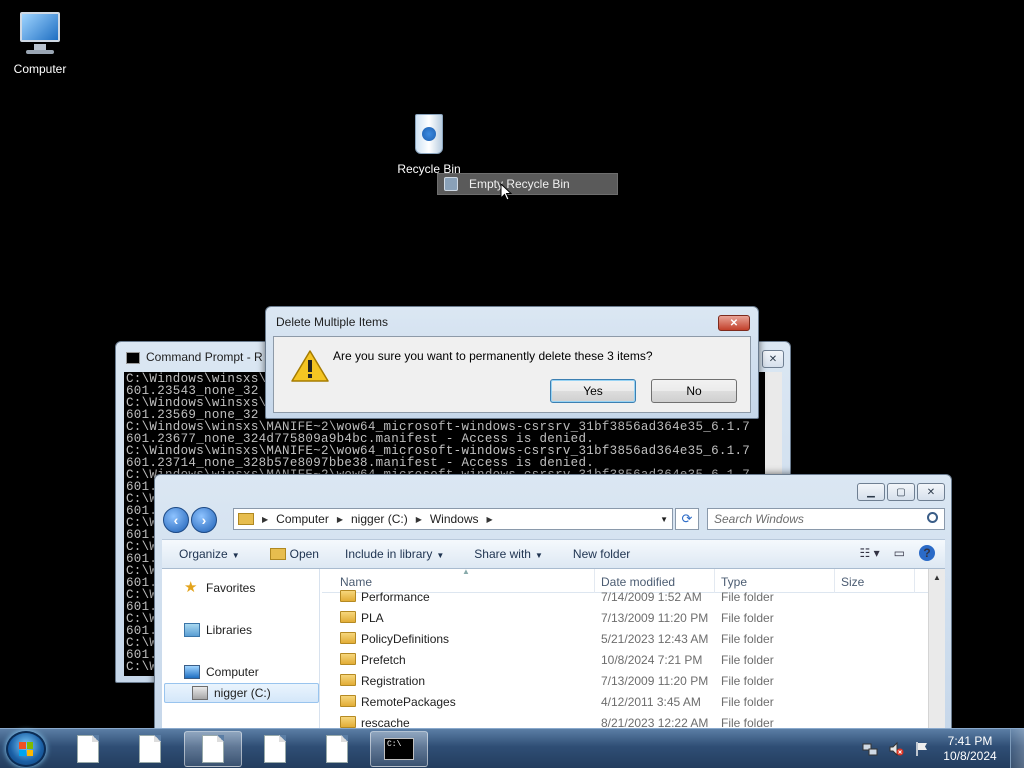 The image size is (1024, 768). I want to click on taskbar-item-command-prompt: C:\, so click(399, 749).